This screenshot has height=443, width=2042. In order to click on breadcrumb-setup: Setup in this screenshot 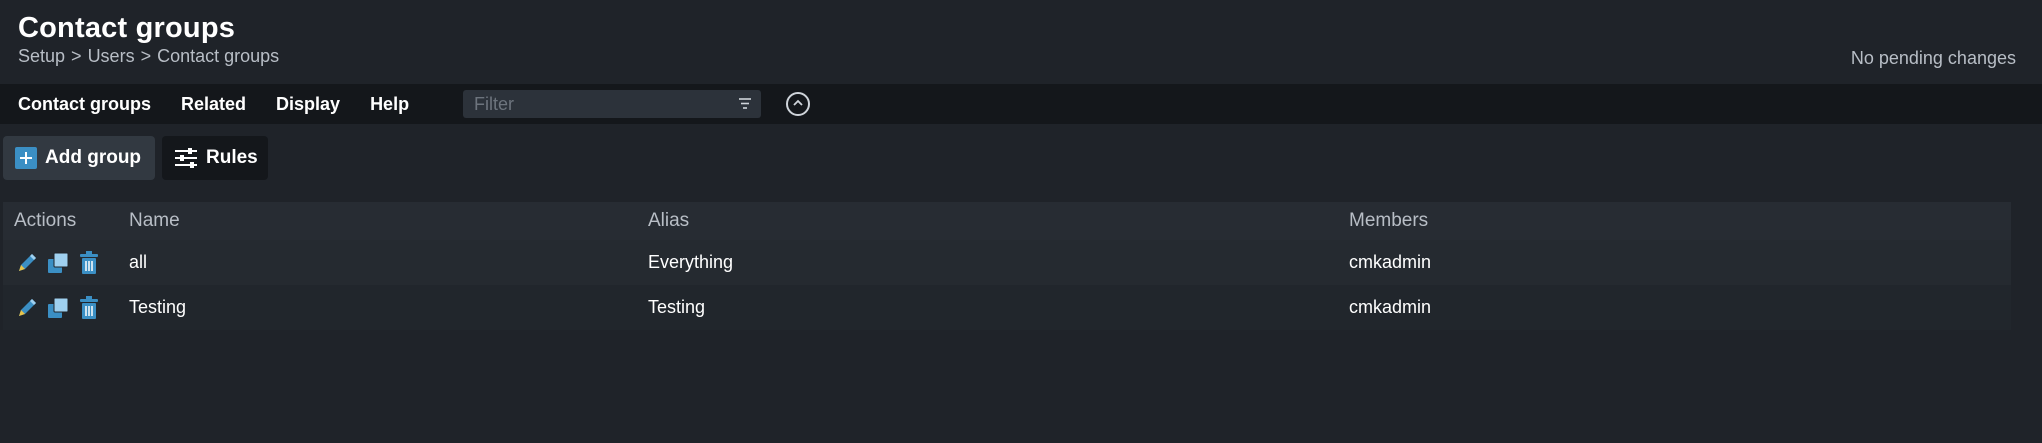, I will do `click(41, 56)`.